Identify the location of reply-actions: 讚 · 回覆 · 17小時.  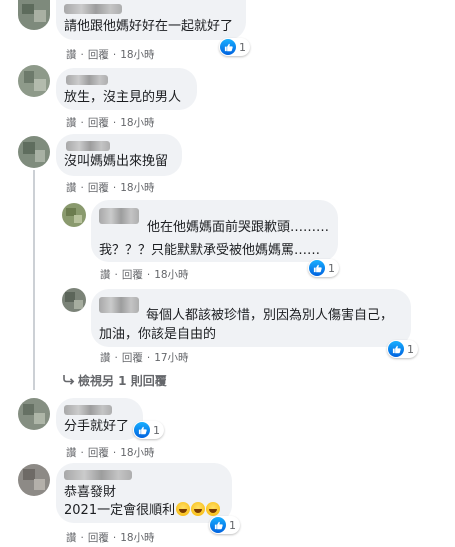
(144, 357).